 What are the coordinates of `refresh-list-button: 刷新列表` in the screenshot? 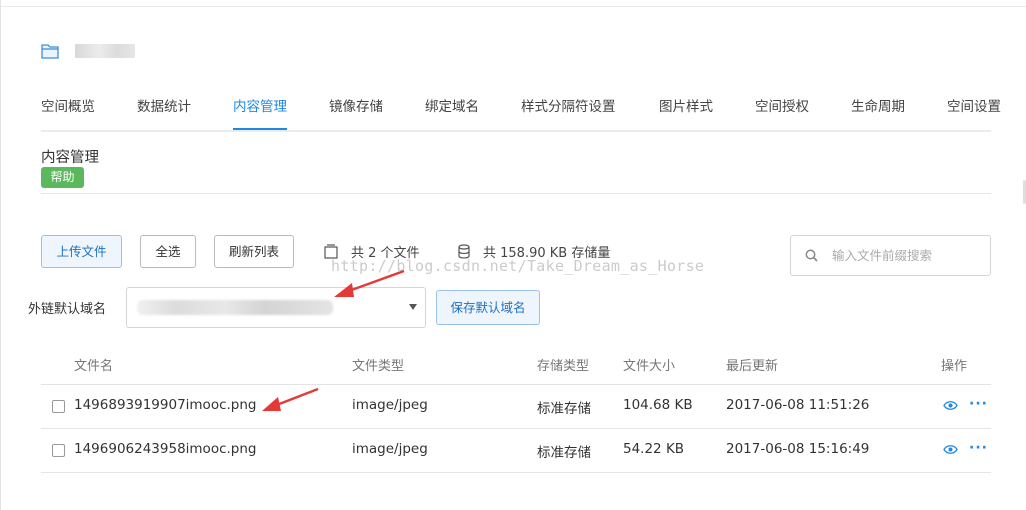 It's located at (254, 251).